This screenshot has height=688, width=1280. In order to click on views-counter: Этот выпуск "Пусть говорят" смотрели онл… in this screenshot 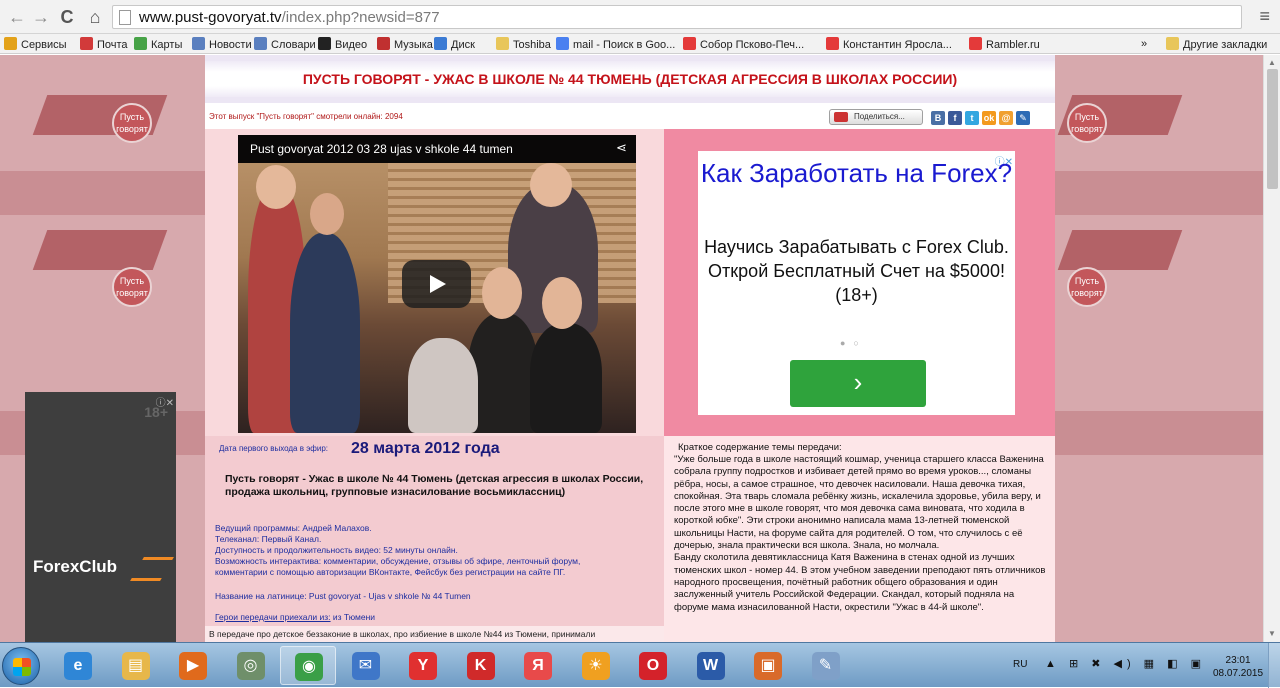, I will do `click(306, 116)`.